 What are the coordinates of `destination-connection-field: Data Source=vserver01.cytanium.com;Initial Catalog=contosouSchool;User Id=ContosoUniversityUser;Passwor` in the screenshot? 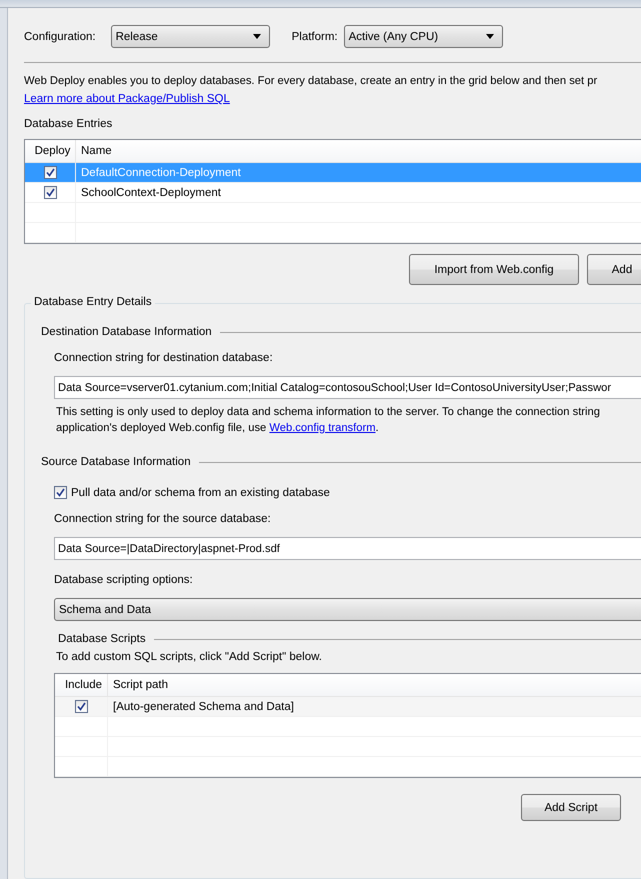 It's located at (347, 387).